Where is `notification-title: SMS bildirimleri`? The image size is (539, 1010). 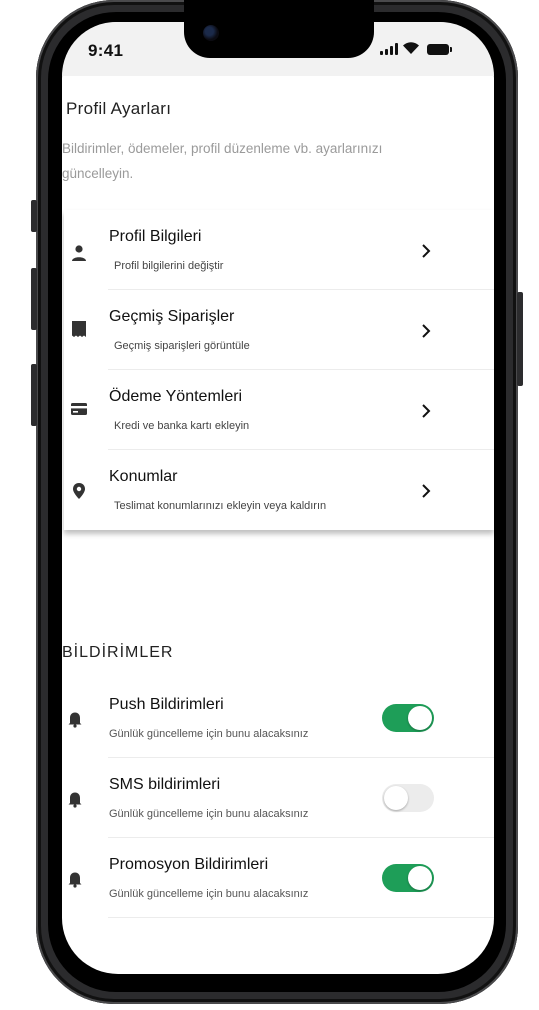 notification-title: SMS bildirimleri is located at coordinates (165, 784).